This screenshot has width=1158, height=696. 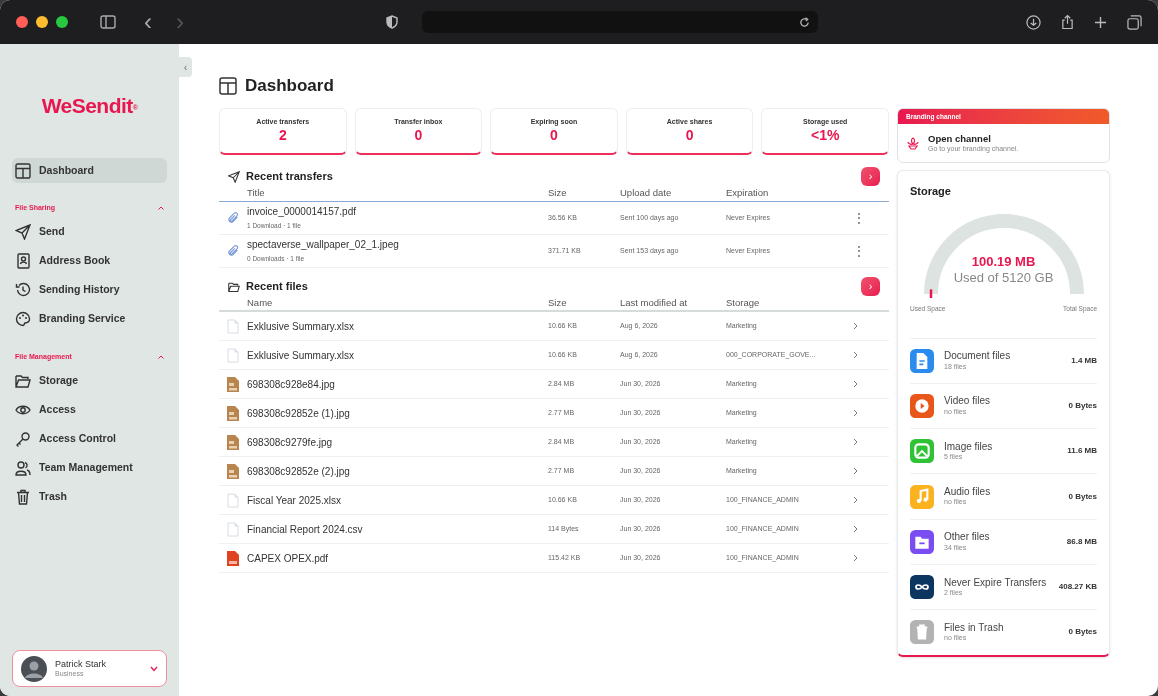 I want to click on nav-item: Send, so click(x=89, y=232).